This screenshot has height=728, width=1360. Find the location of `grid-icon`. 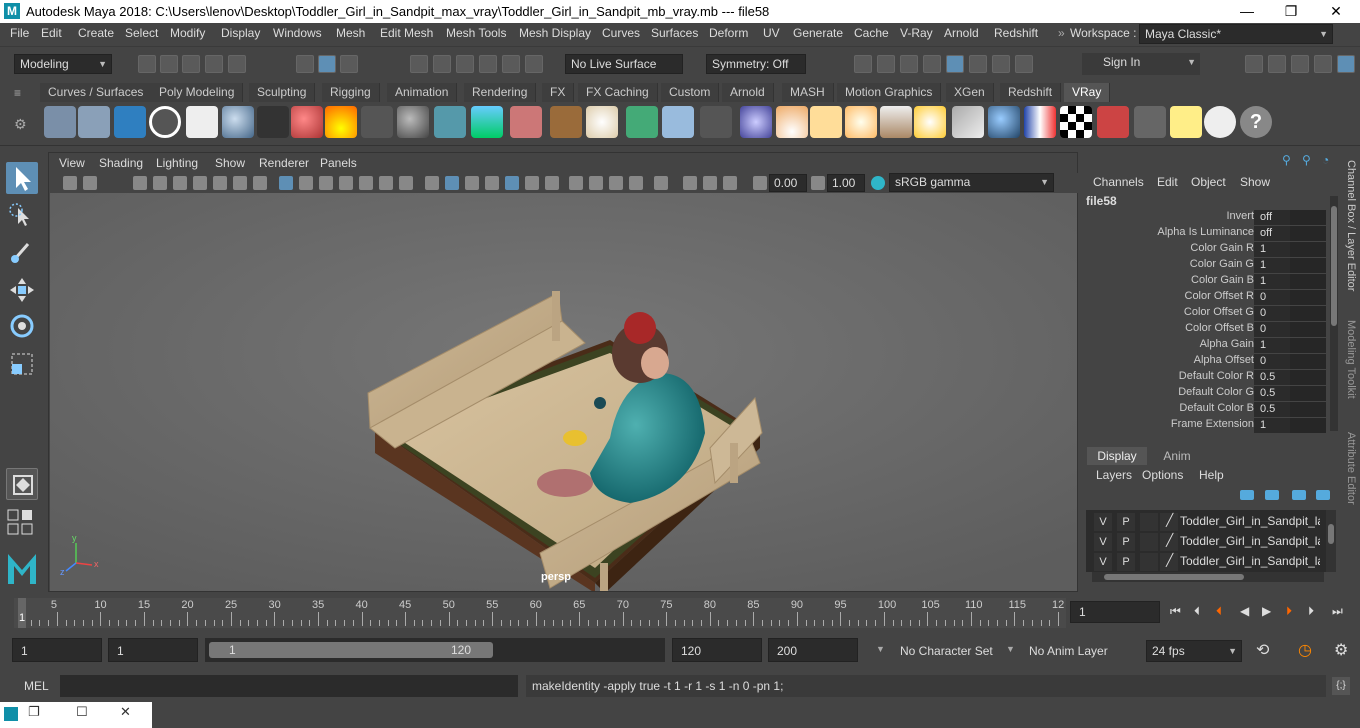

grid-icon is located at coordinates (286, 183).